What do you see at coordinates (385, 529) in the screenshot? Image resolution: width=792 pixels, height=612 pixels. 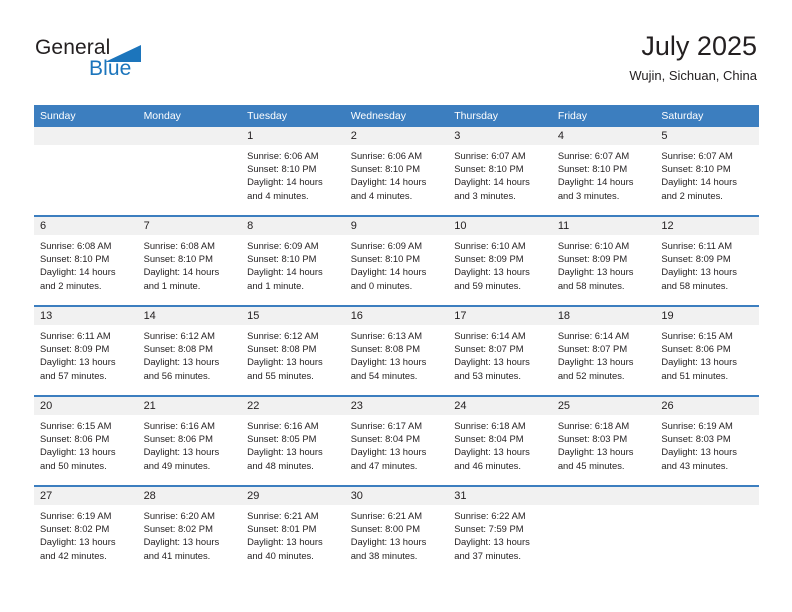 I see `sunset-time: Sunset: 8:00 PM` at bounding box center [385, 529].